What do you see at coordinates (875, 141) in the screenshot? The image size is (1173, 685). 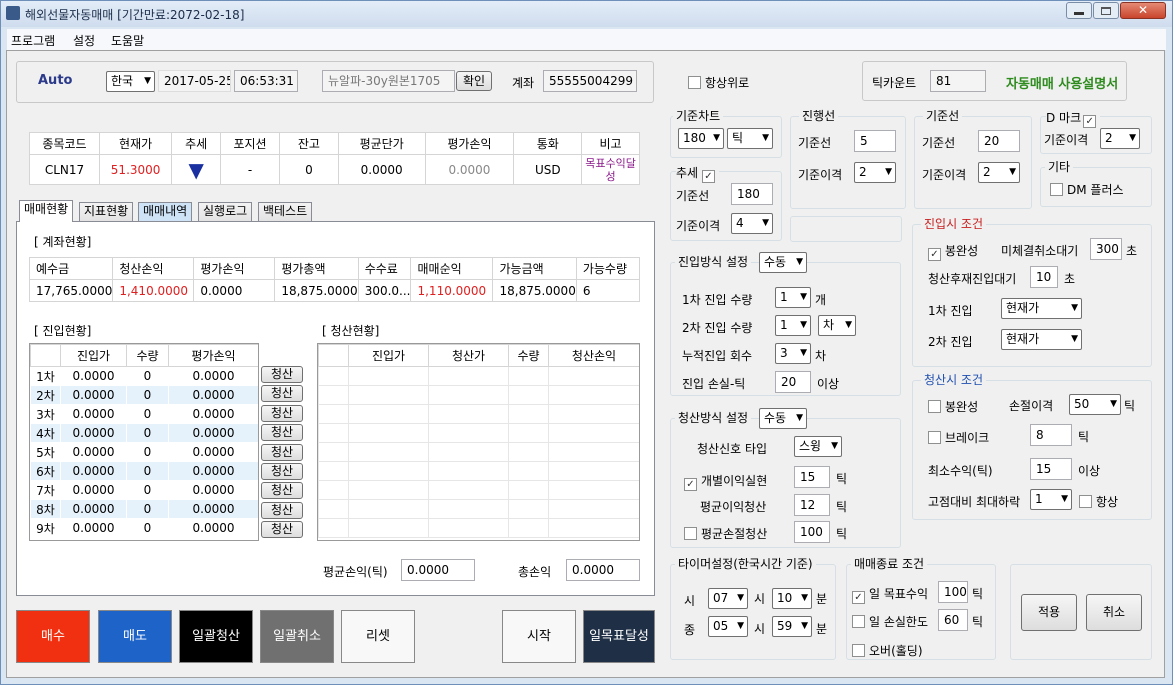 I see `progress-base-input: 5` at bounding box center [875, 141].